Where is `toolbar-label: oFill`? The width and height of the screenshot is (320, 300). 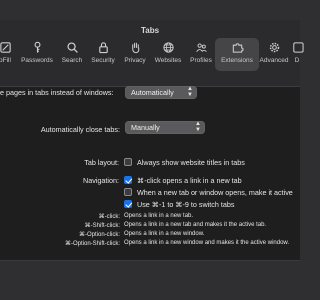
toolbar-label: oFill is located at coordinates (5, 60).